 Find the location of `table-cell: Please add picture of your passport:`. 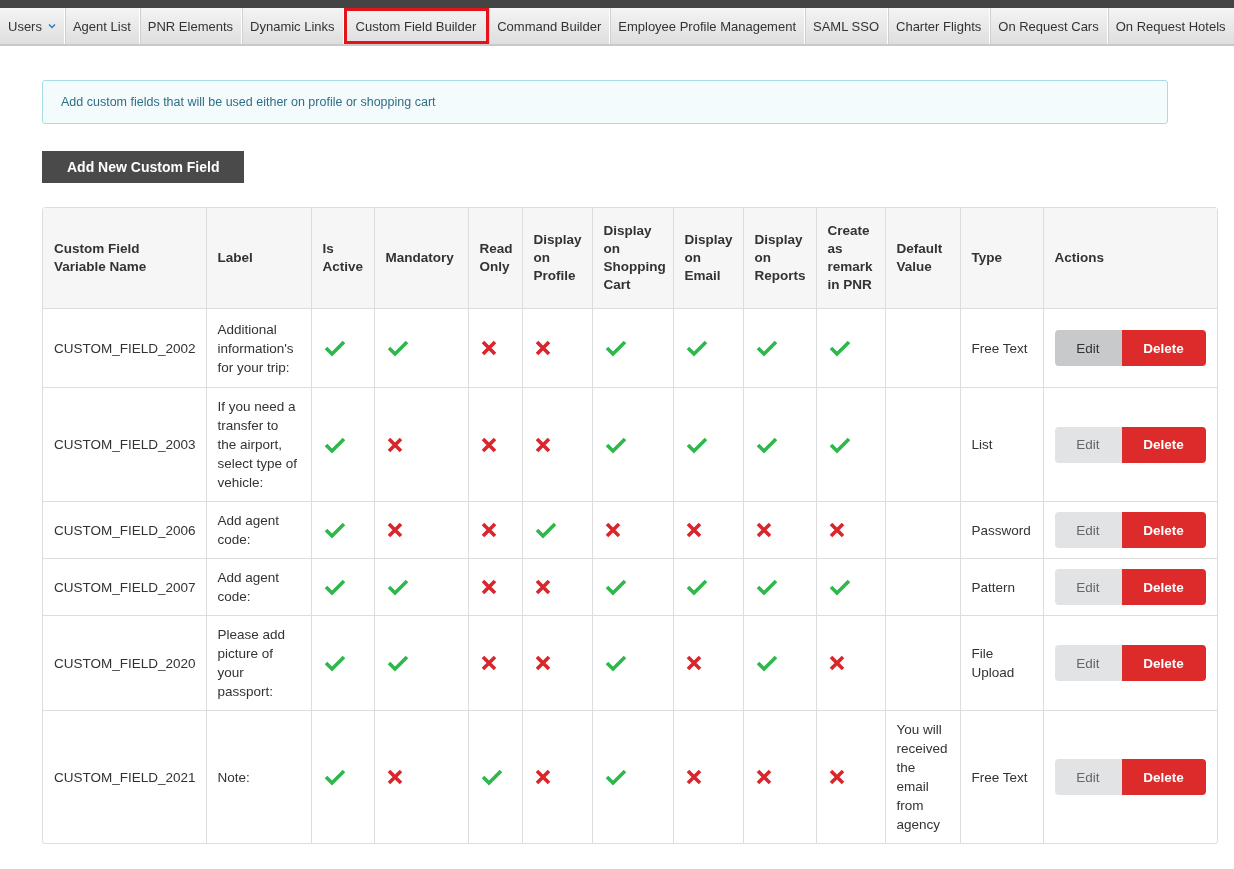

table-cell: Please add picture of your passport: is located at coordinates (251, 663).